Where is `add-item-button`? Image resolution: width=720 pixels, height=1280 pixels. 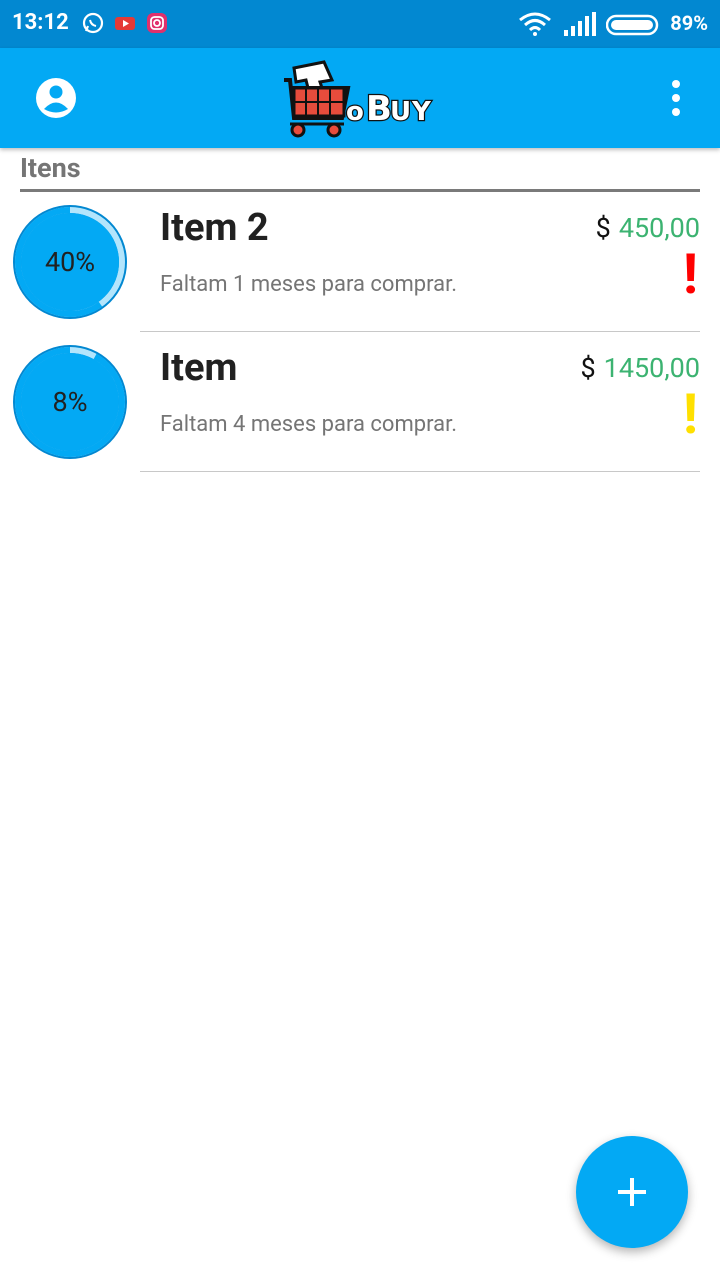
add-item-button is located at coordinates (632, 1192).